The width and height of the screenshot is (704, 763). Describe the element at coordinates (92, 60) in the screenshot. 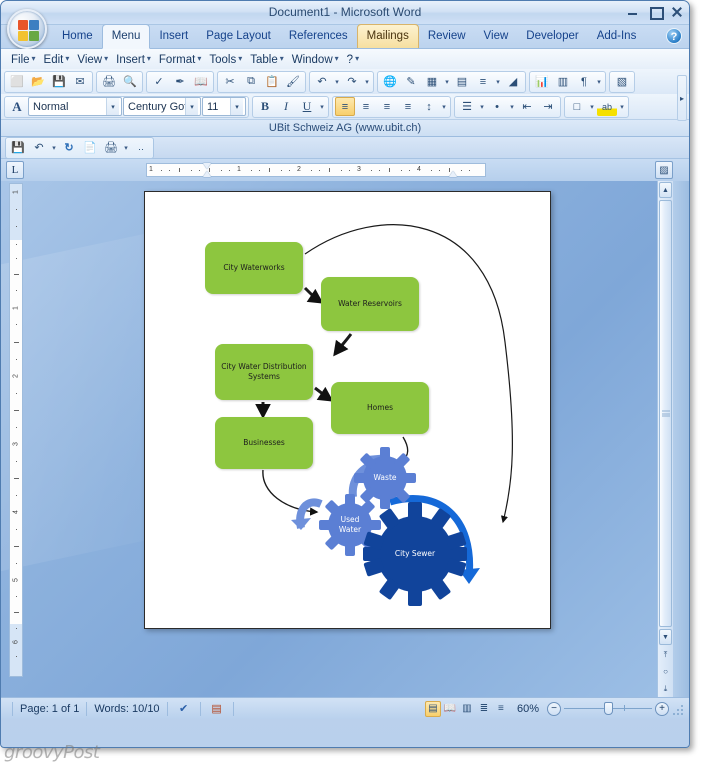

I see `menu-view: View ▾` at that location.